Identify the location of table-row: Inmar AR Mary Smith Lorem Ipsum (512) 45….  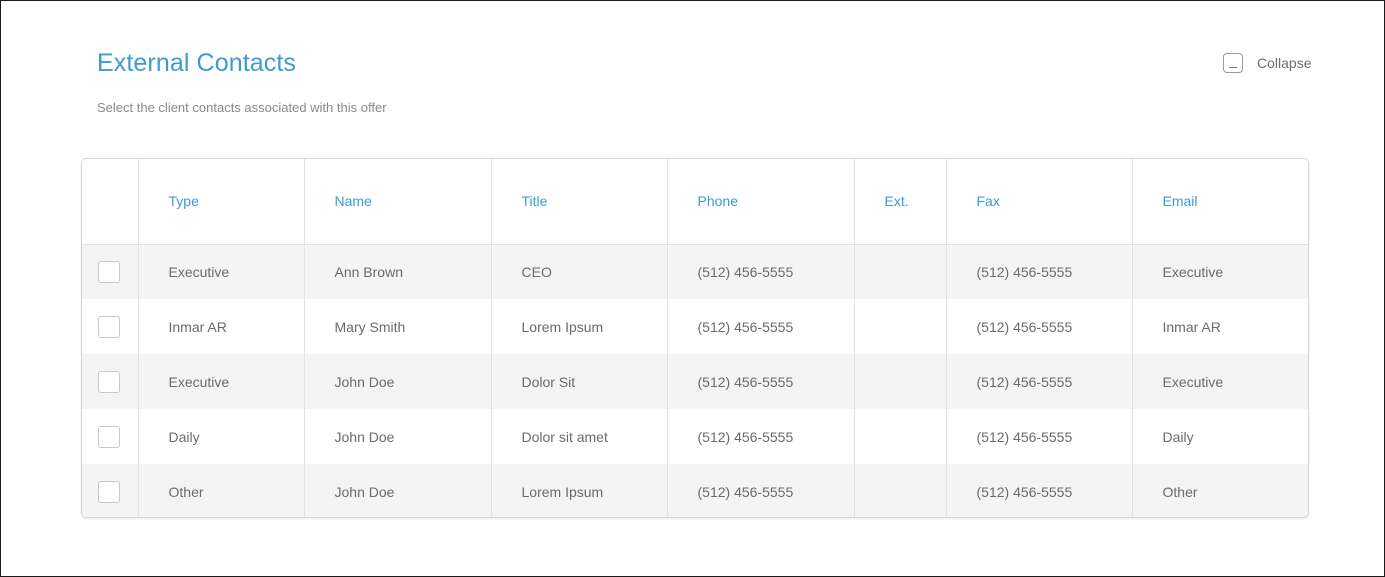
(695, 326).